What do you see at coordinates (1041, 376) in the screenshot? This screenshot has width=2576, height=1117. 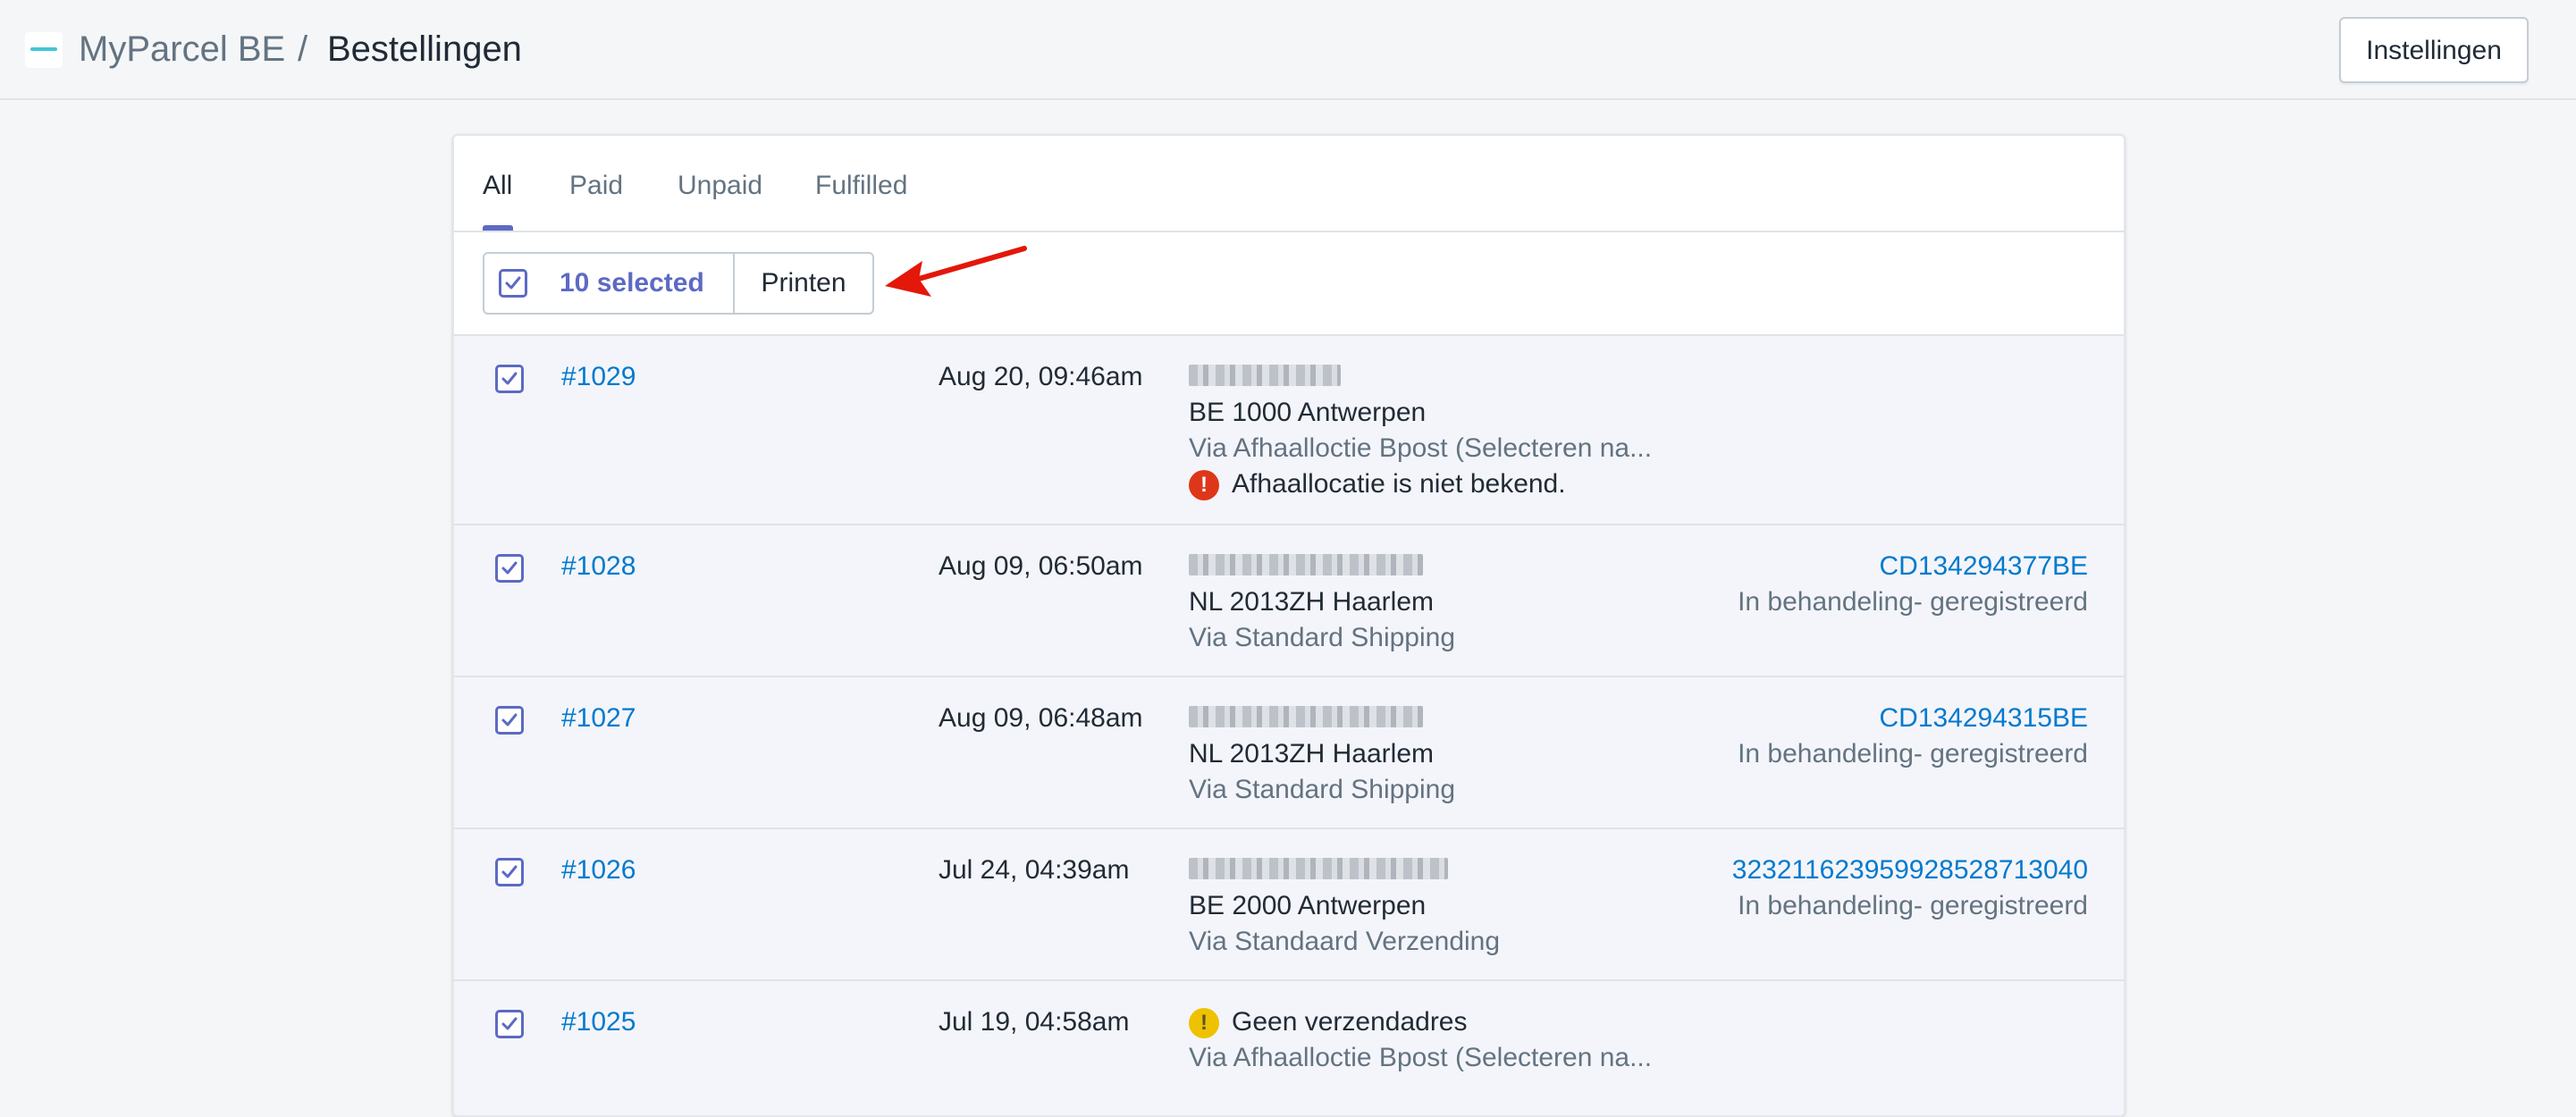 I see `order-date: Aug 20, 09:46am` at bounding box center [1041, 376].